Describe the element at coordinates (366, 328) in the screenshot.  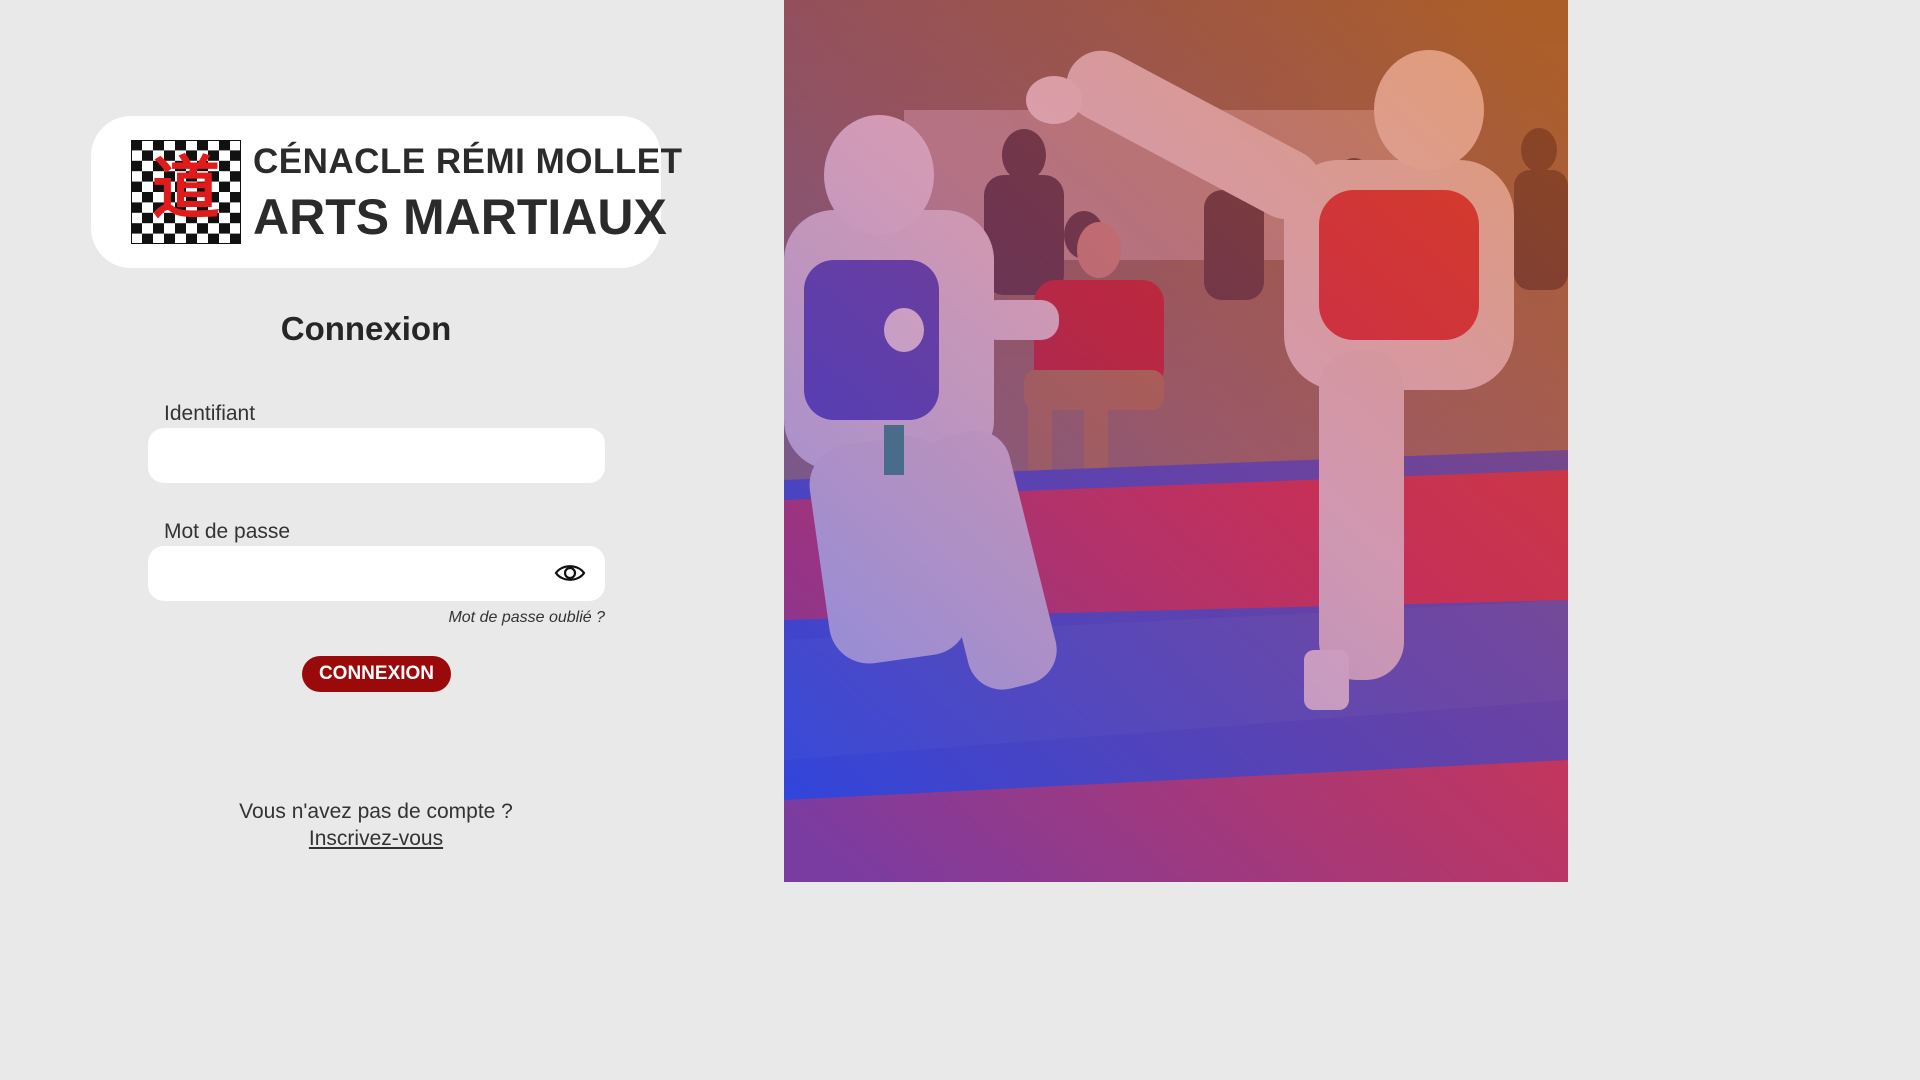
I see `page-title: Connexion` at that location.